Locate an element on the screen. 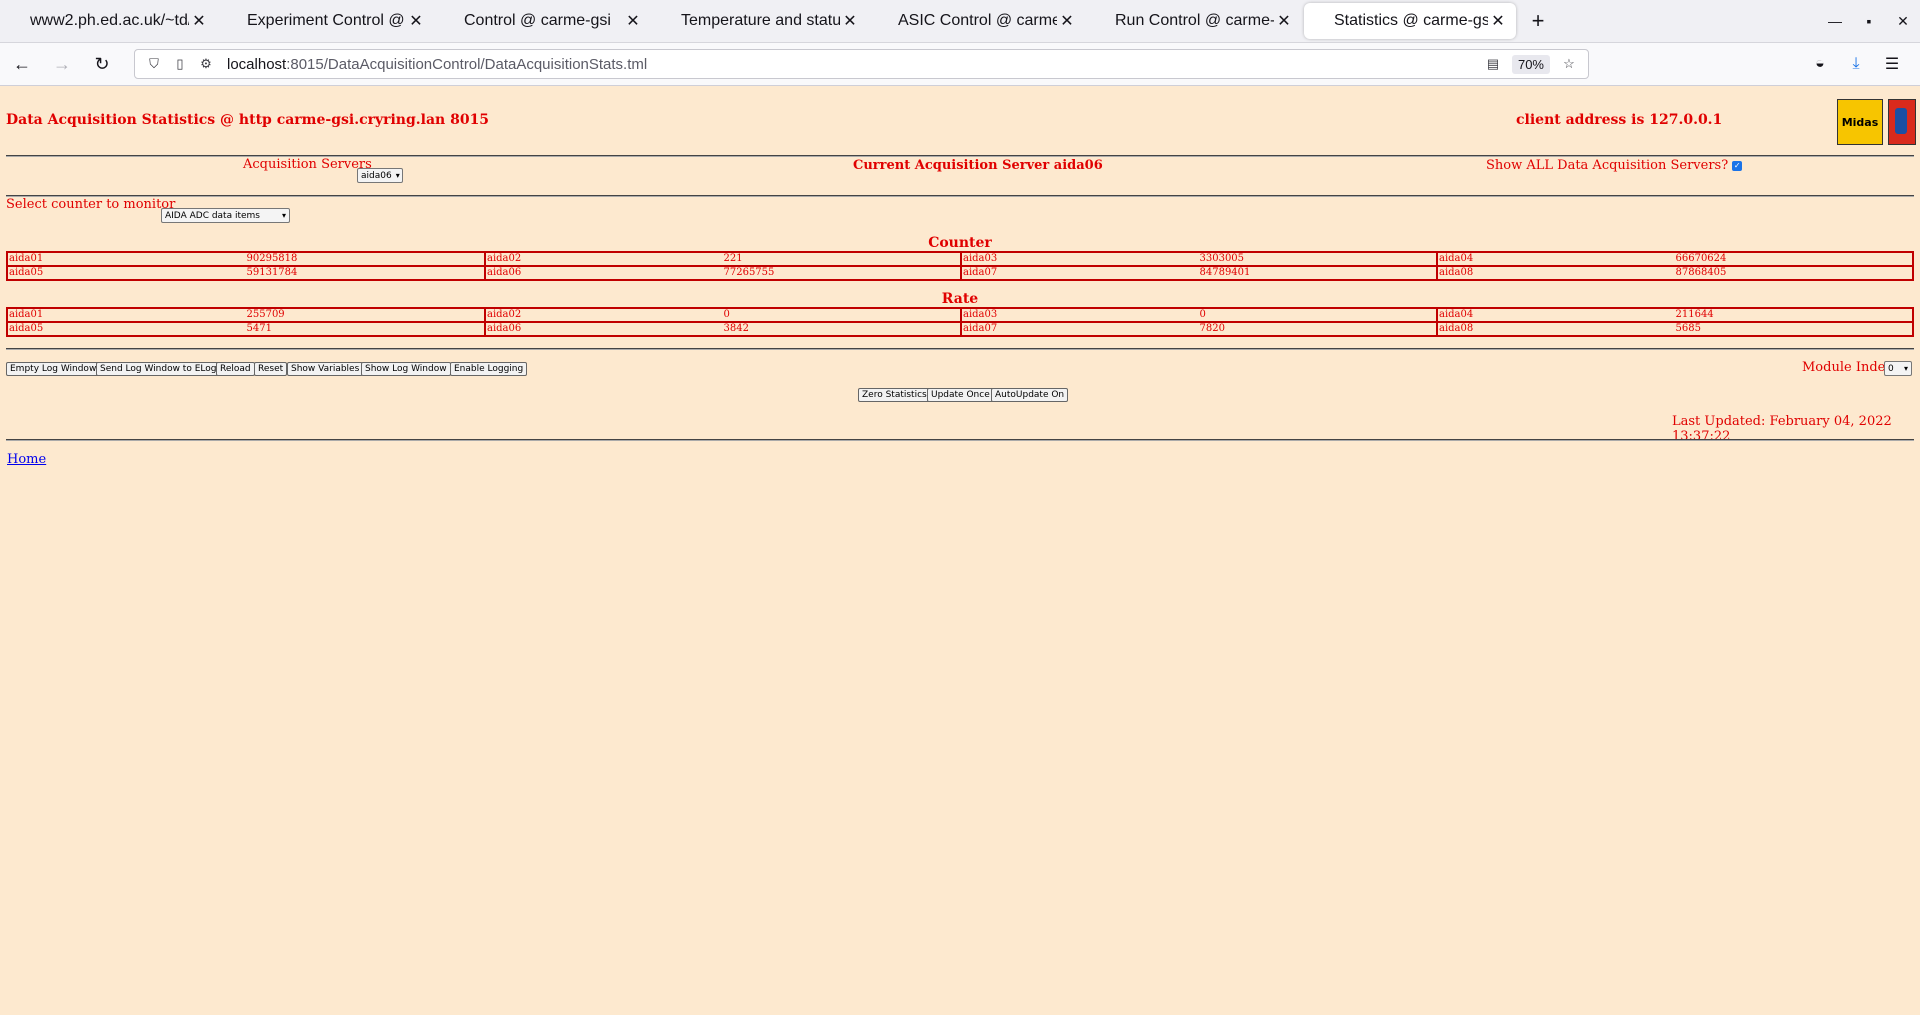 The image size is (1920, 1015). send-log-to-elog-button: Send Log Window to ELog is located at coordinates (158, 369).